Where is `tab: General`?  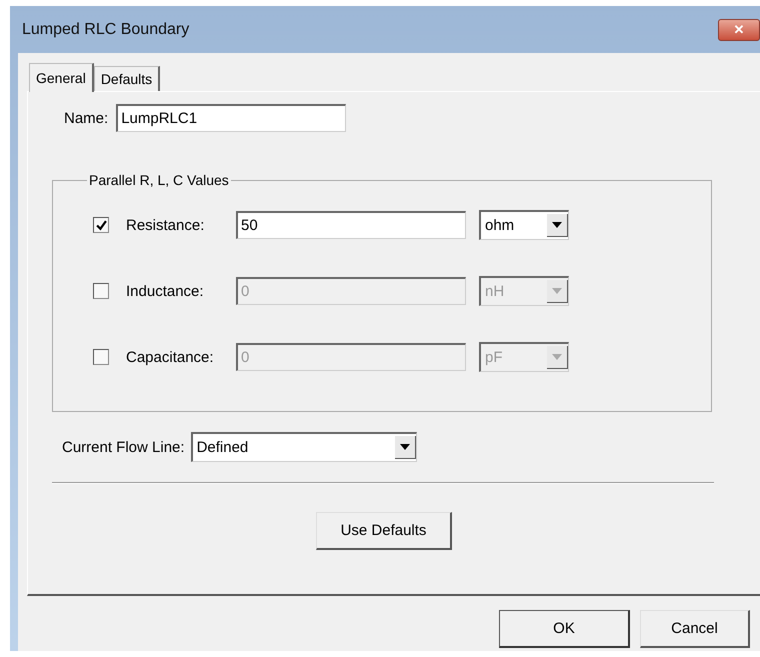
tab: General is located at coordinates (61, 77).